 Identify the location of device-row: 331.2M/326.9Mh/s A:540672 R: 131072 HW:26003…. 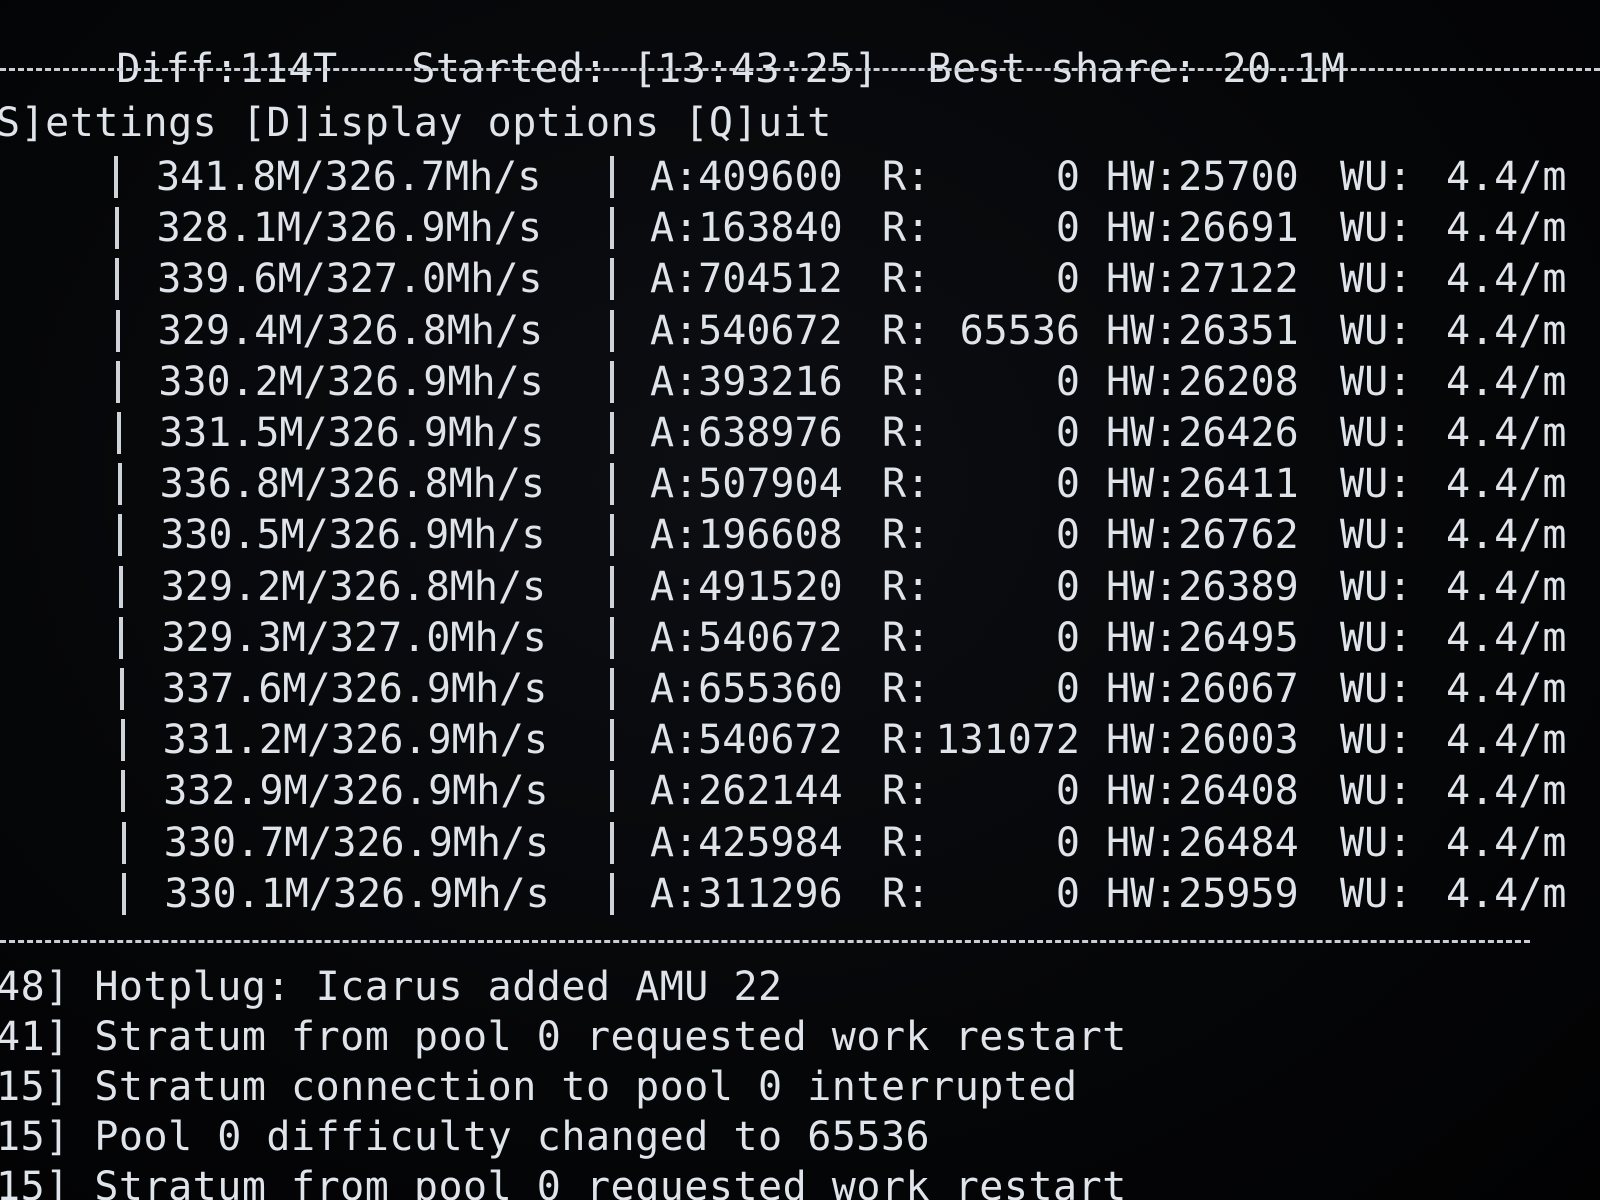
(800, 740).